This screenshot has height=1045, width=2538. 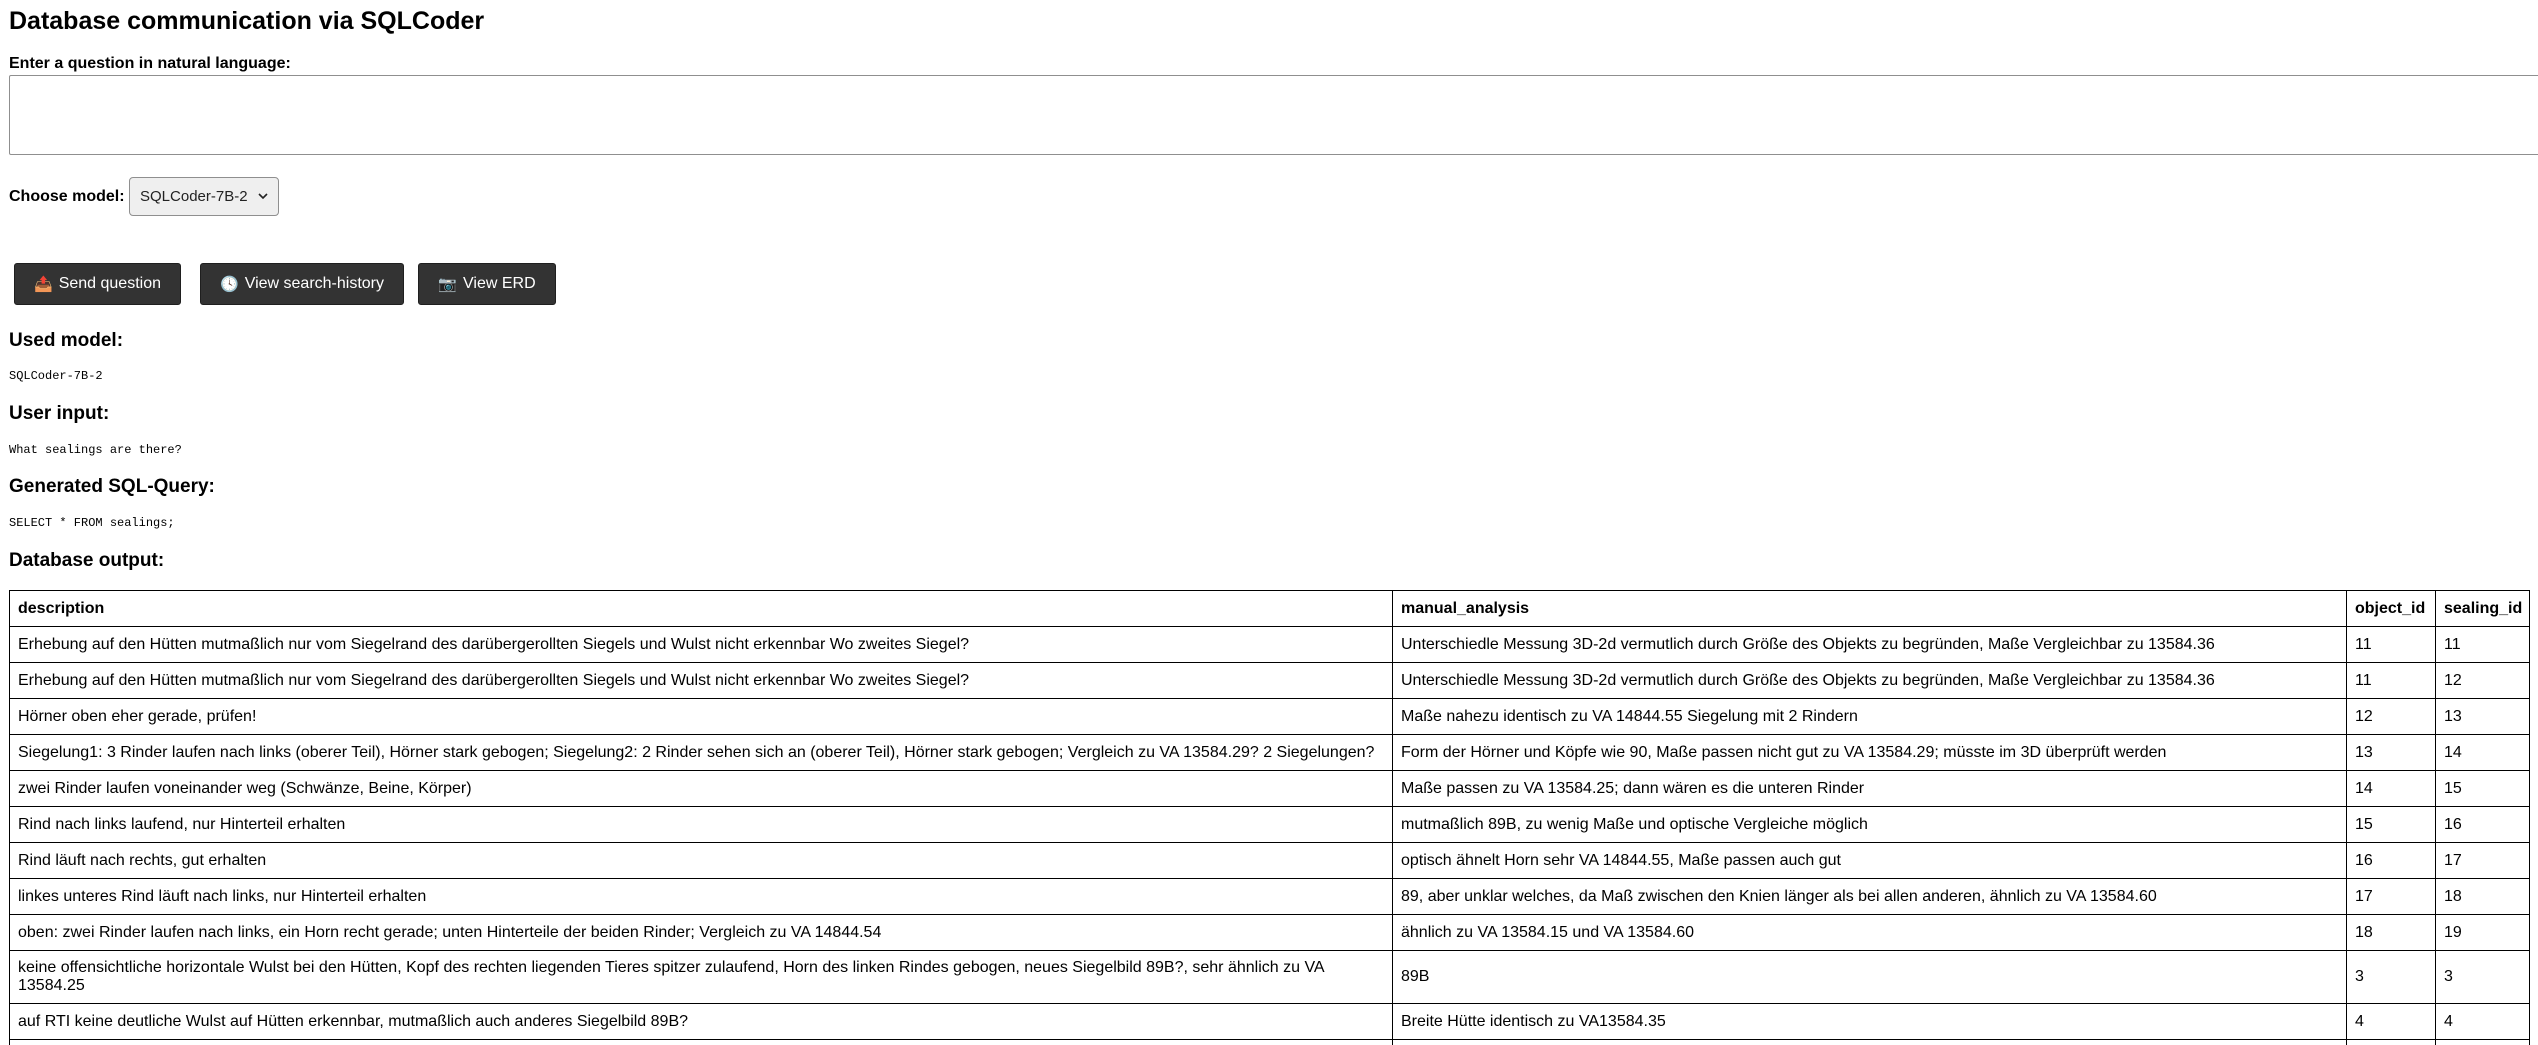 I want to click on model-label: Choose model:, so click(x=67, y=196).